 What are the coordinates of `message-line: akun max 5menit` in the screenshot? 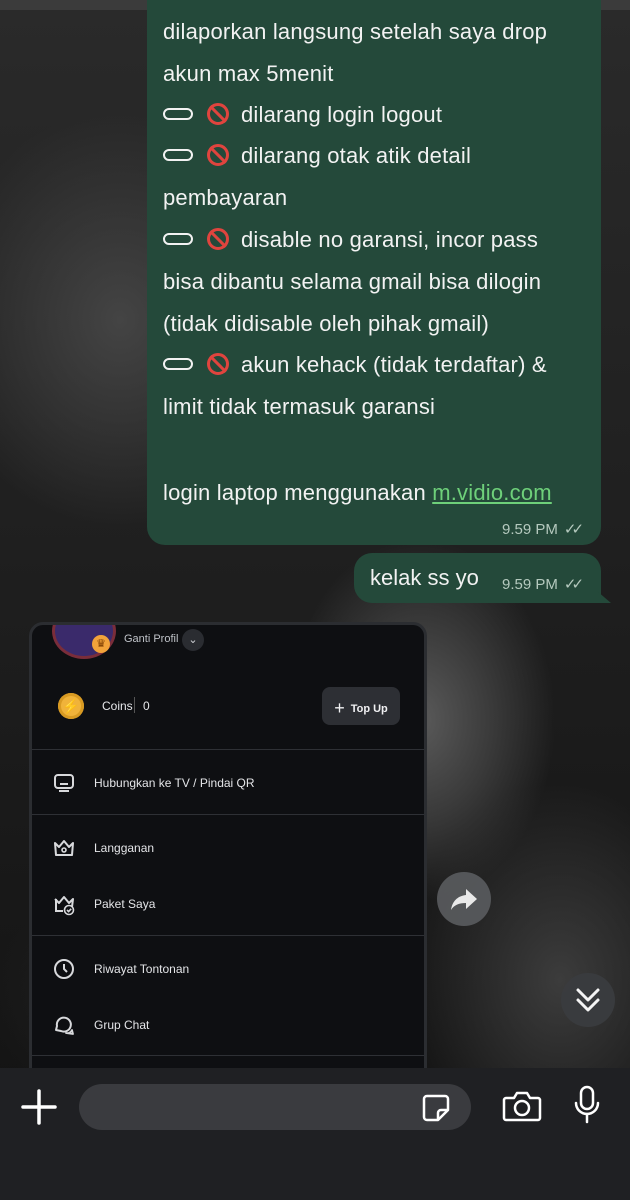 It's located at (248, 73).